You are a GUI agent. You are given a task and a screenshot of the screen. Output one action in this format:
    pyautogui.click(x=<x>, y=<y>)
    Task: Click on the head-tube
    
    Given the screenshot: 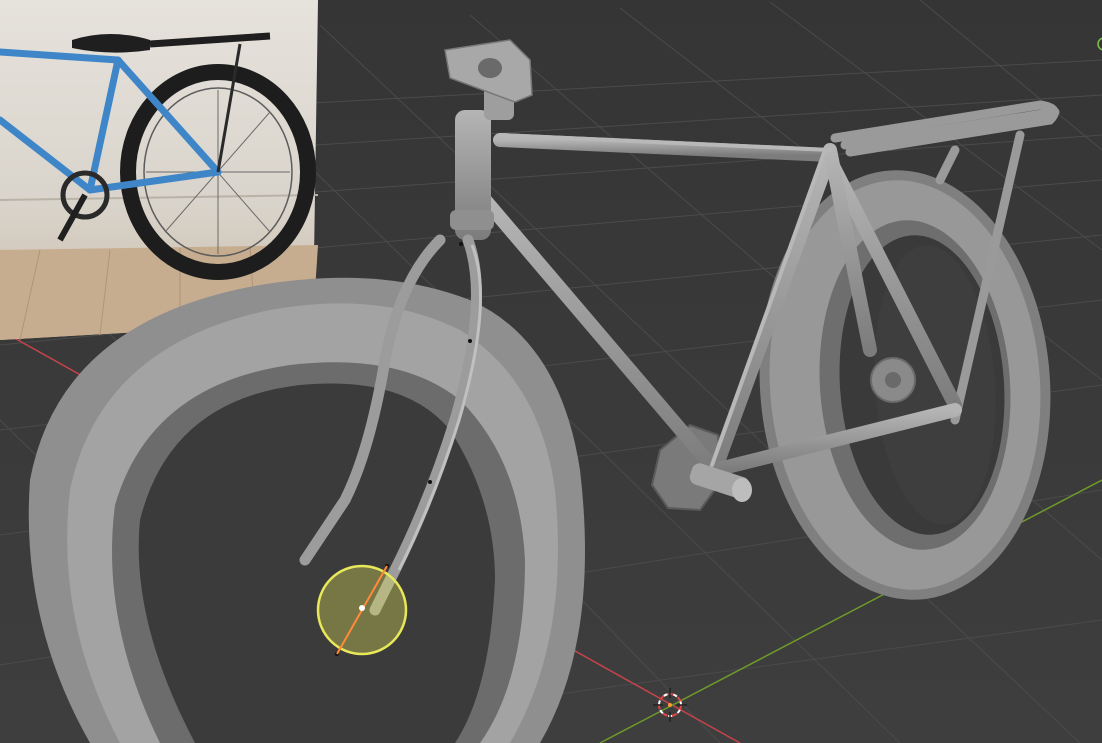 What is the action you would take?
    pyautogui.click(x=472, y=175)
    